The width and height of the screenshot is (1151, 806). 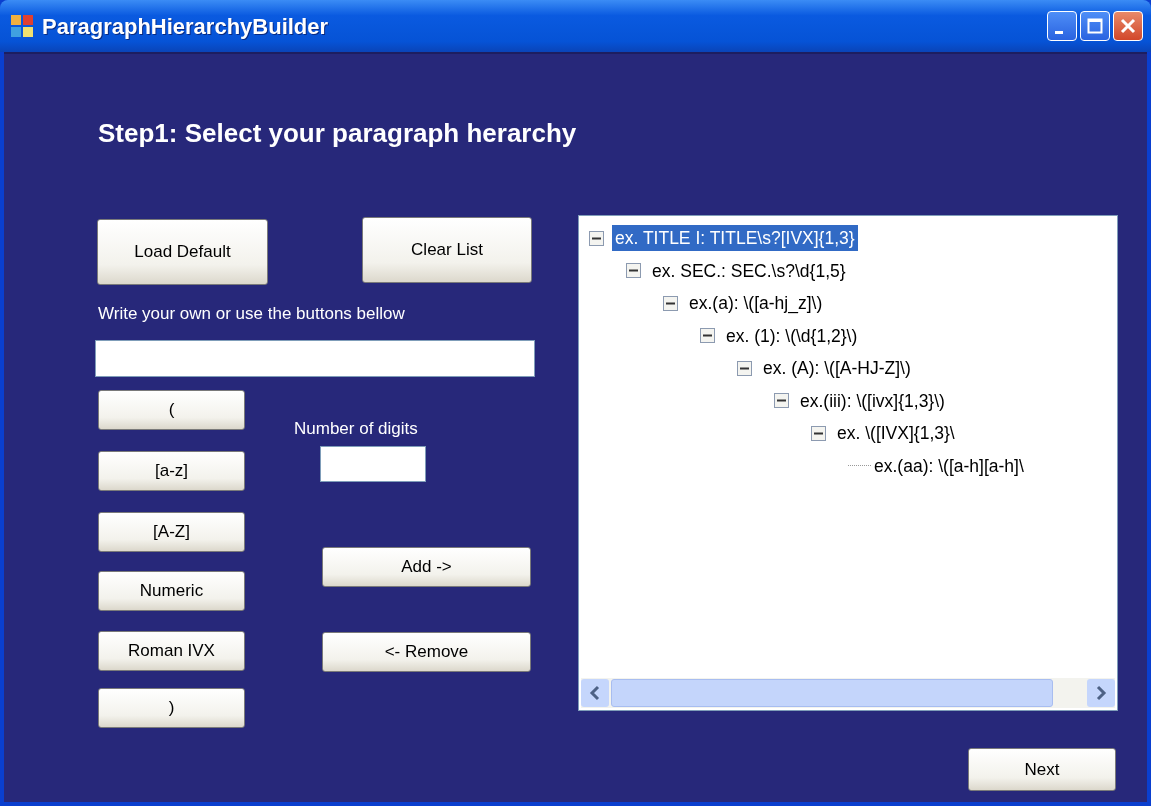 What do you see at coordinates (1042, 769) in the screenshot?
I see `next-button: Next` at bounding box center [1042, 769].